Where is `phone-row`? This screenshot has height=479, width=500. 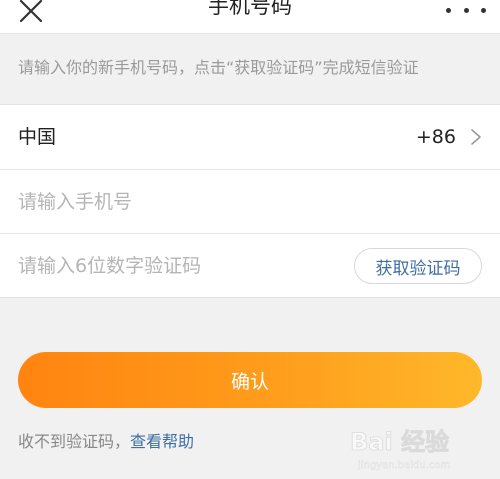
phone-row is located at coordinates (250, 201).